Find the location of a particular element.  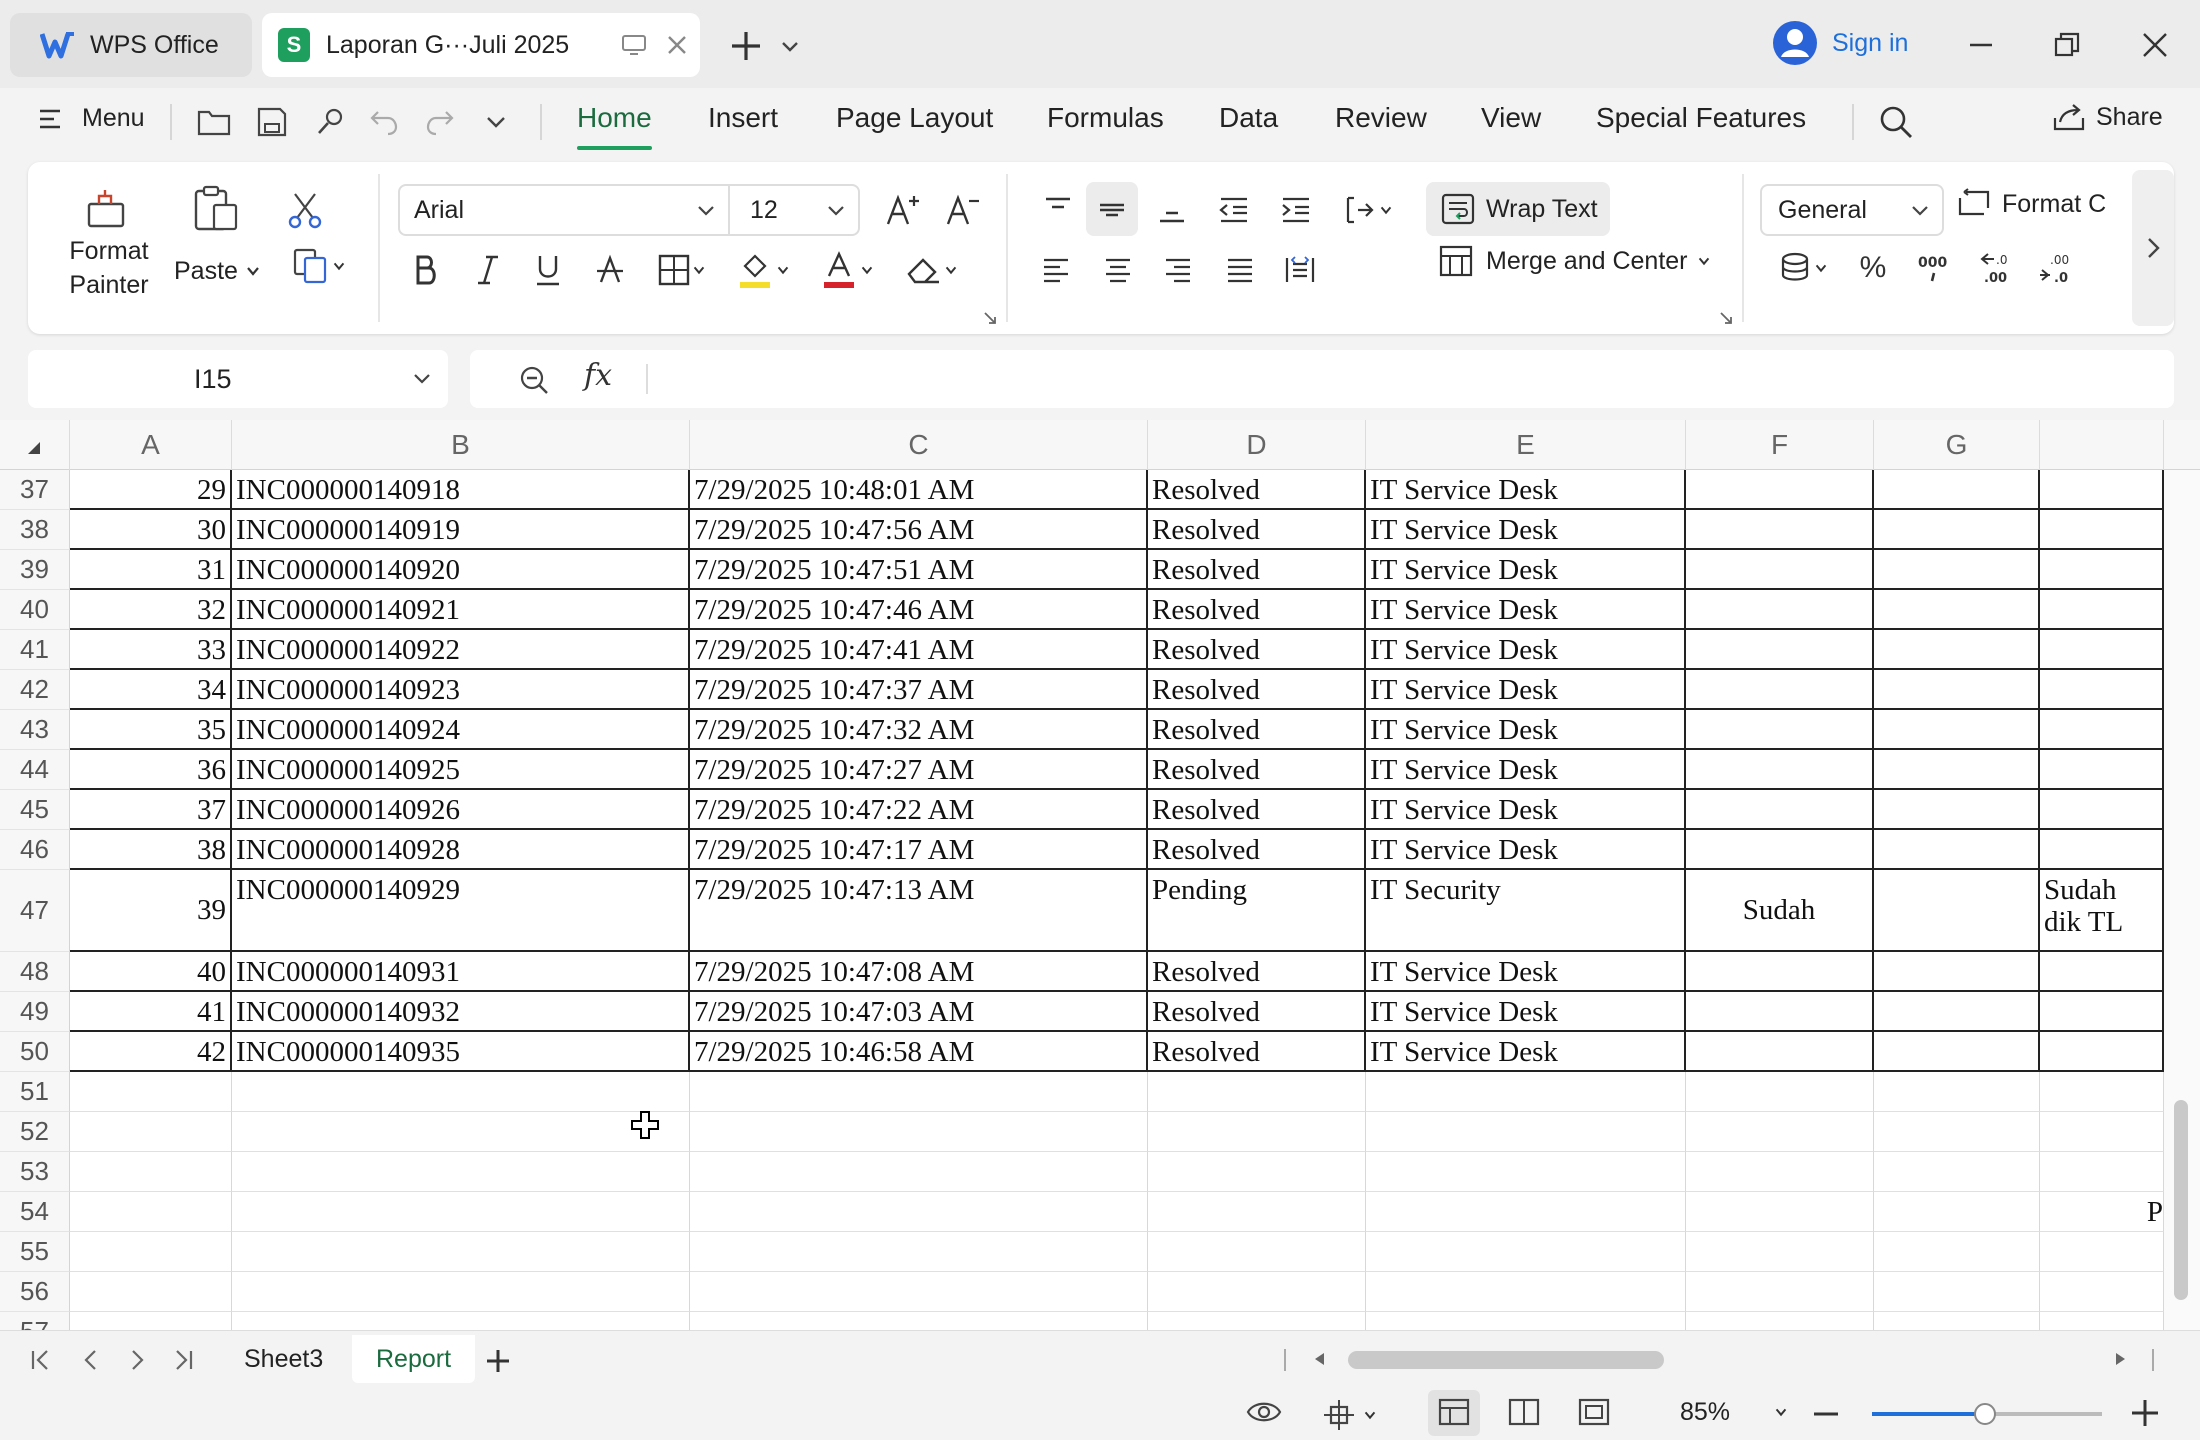

tab-data: Data is located at coordinates (1248, 118).